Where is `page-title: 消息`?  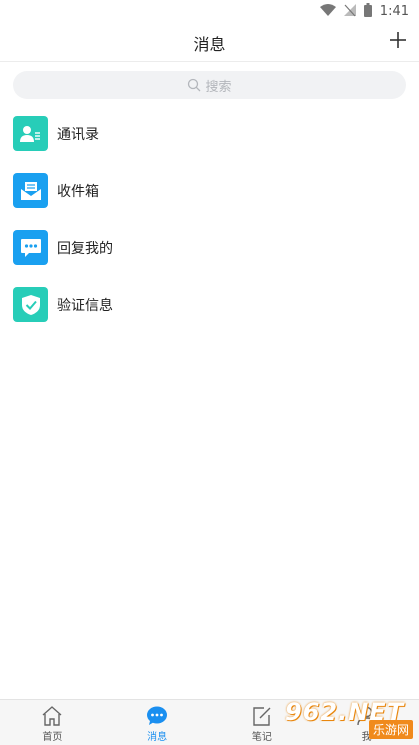
page-title: 消息 is located at coordinates (209, 44).